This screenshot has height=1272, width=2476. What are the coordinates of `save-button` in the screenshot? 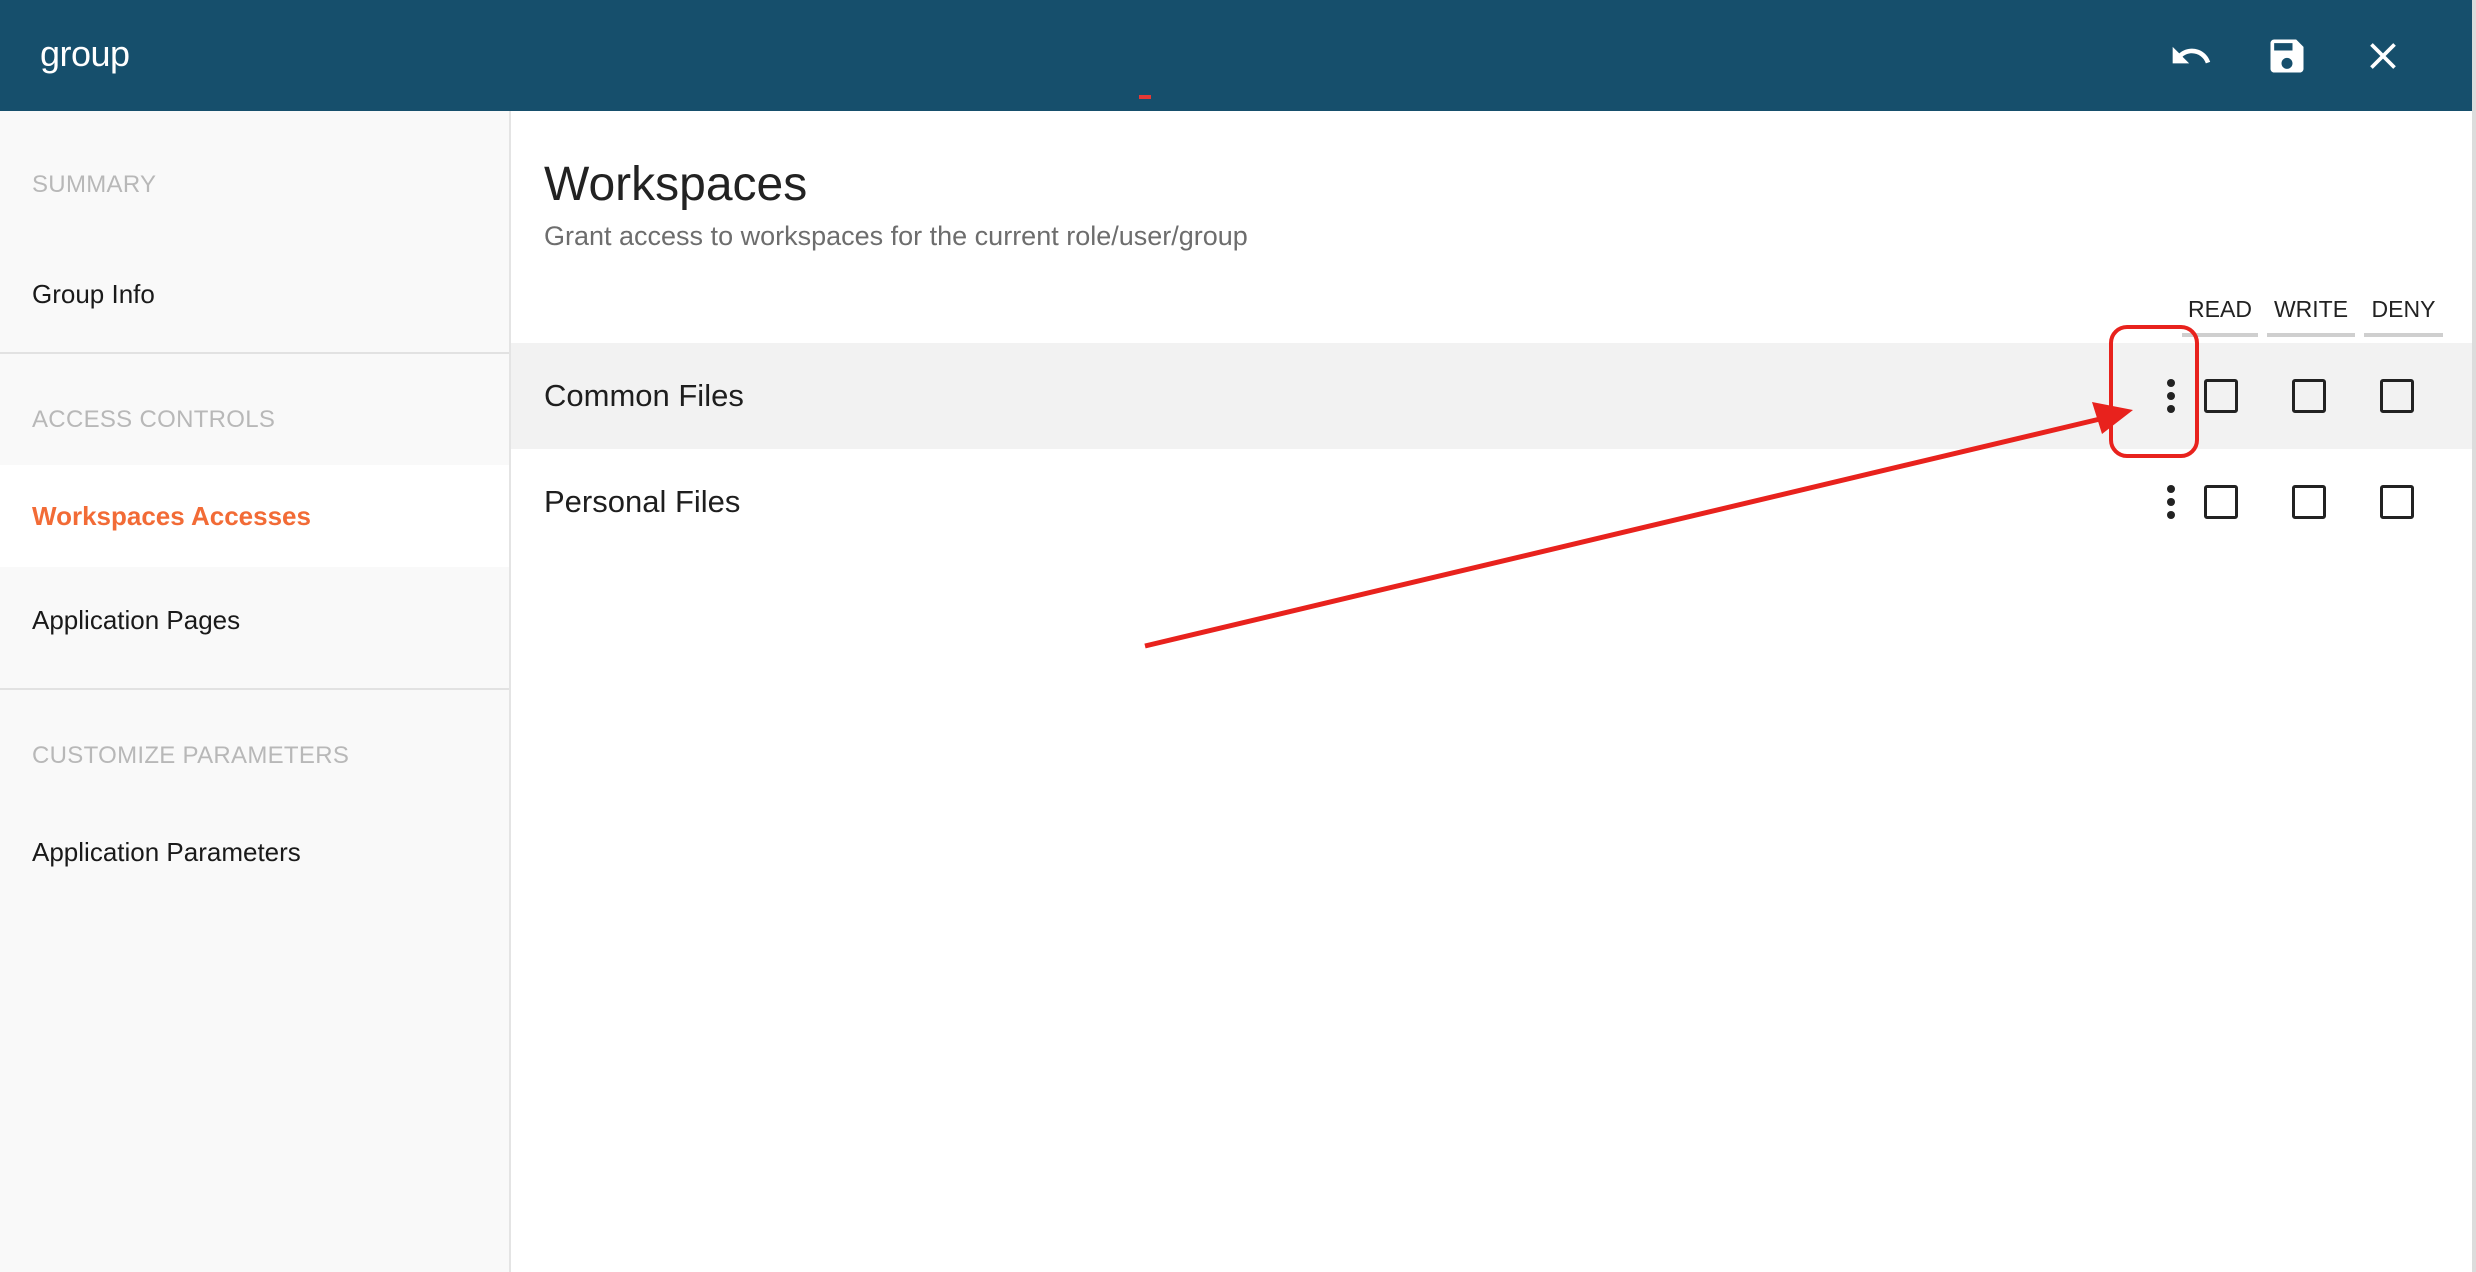 It's located at (2287, 56).